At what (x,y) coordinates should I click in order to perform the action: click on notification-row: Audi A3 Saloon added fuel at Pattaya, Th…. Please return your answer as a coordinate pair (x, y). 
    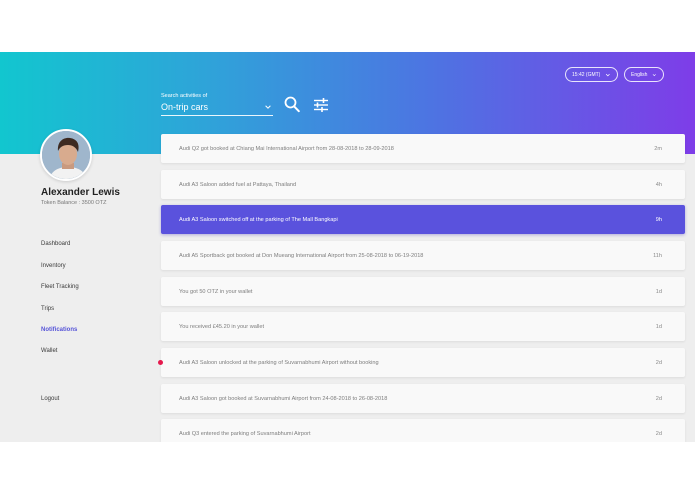
    Looking at the image, I should click on (423, 184).